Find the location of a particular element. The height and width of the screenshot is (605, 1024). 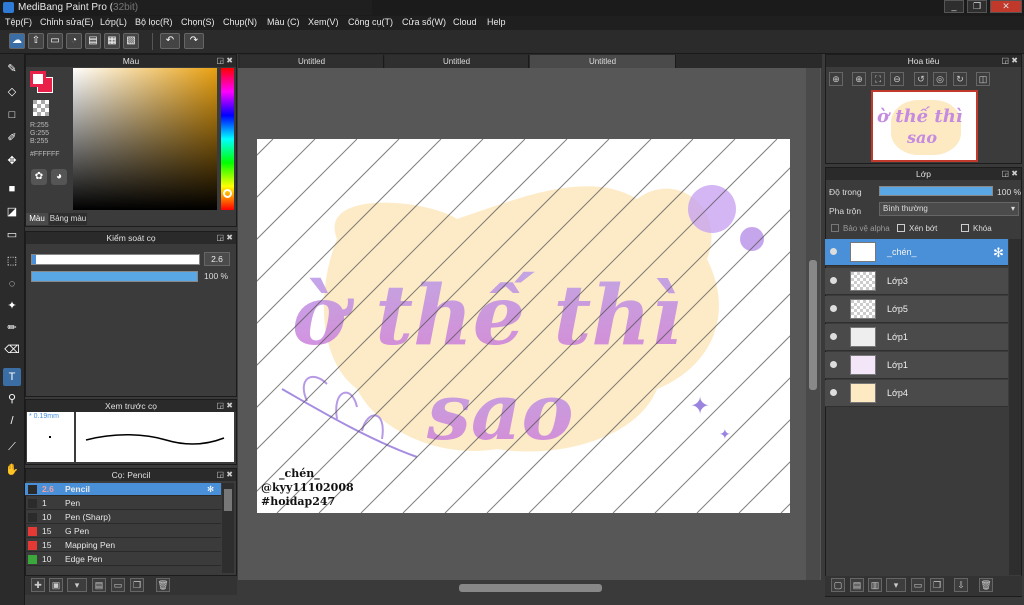

cloud-icon: ☁ is located at coordinates (17, 41).